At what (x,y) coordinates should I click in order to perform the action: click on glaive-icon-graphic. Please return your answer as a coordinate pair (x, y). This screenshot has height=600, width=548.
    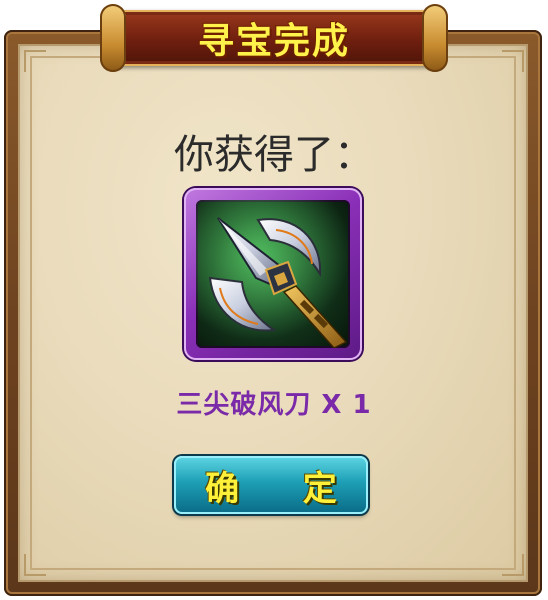
    Looking at the image, I should click on (273, 274).